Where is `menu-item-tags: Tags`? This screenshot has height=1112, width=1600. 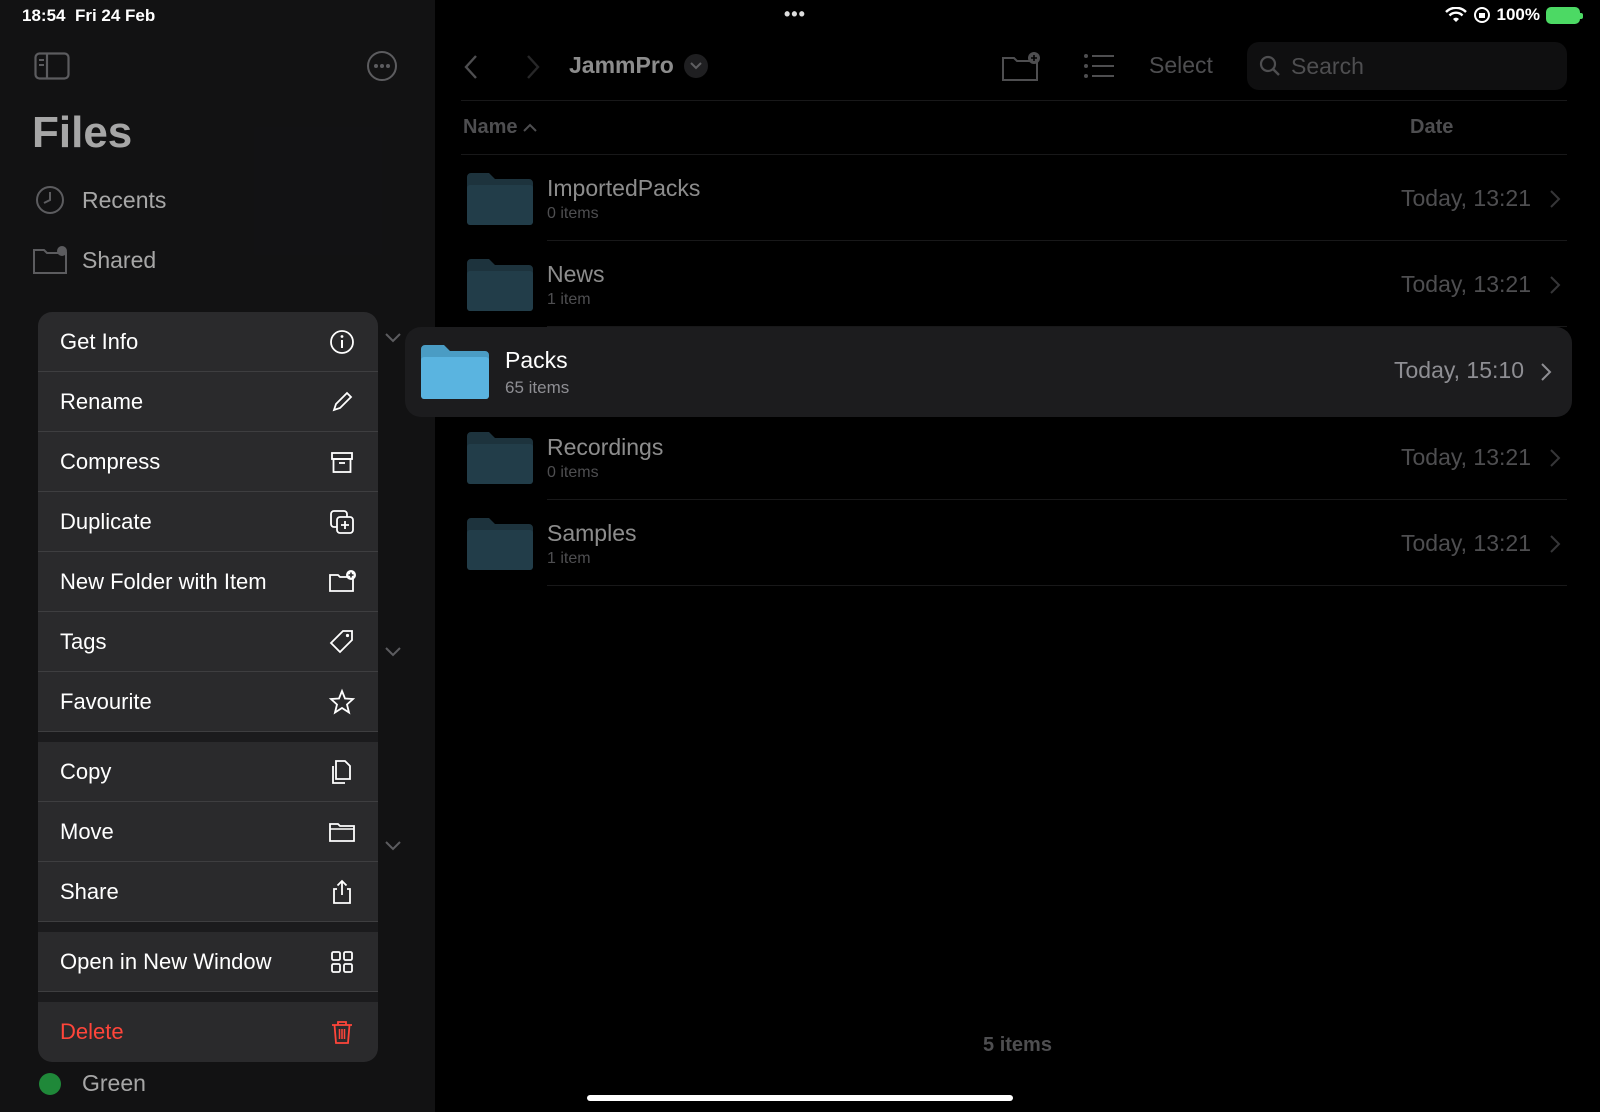 menu-item-tags: Tags is located at coordinates (208, 642).